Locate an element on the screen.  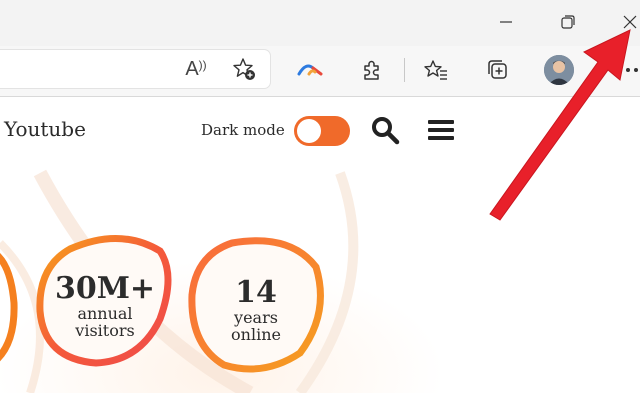
toolbar-separator is located at coordinates (404, 70).